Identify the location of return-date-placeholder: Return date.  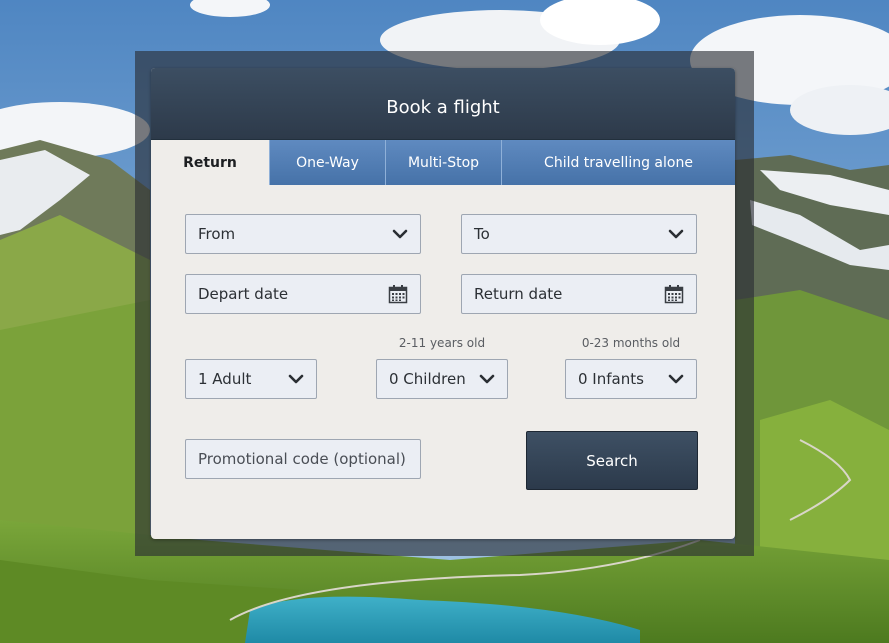
(518, 294).